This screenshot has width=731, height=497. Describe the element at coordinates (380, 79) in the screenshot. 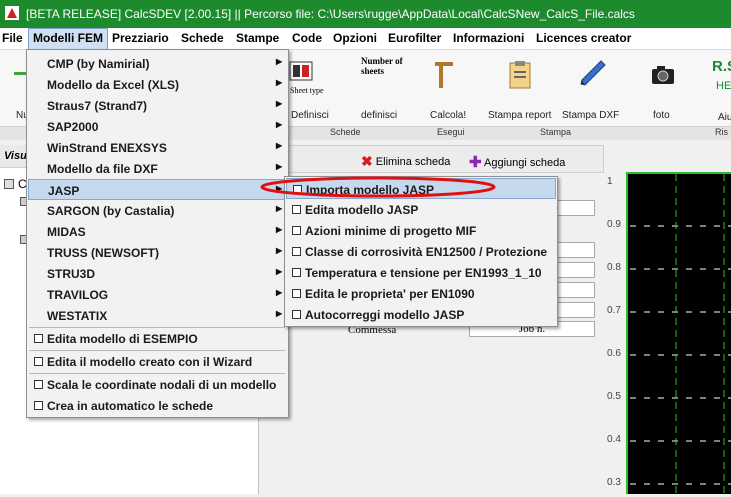

I see `number-of-sheets-button: Number of sheets` at that location.